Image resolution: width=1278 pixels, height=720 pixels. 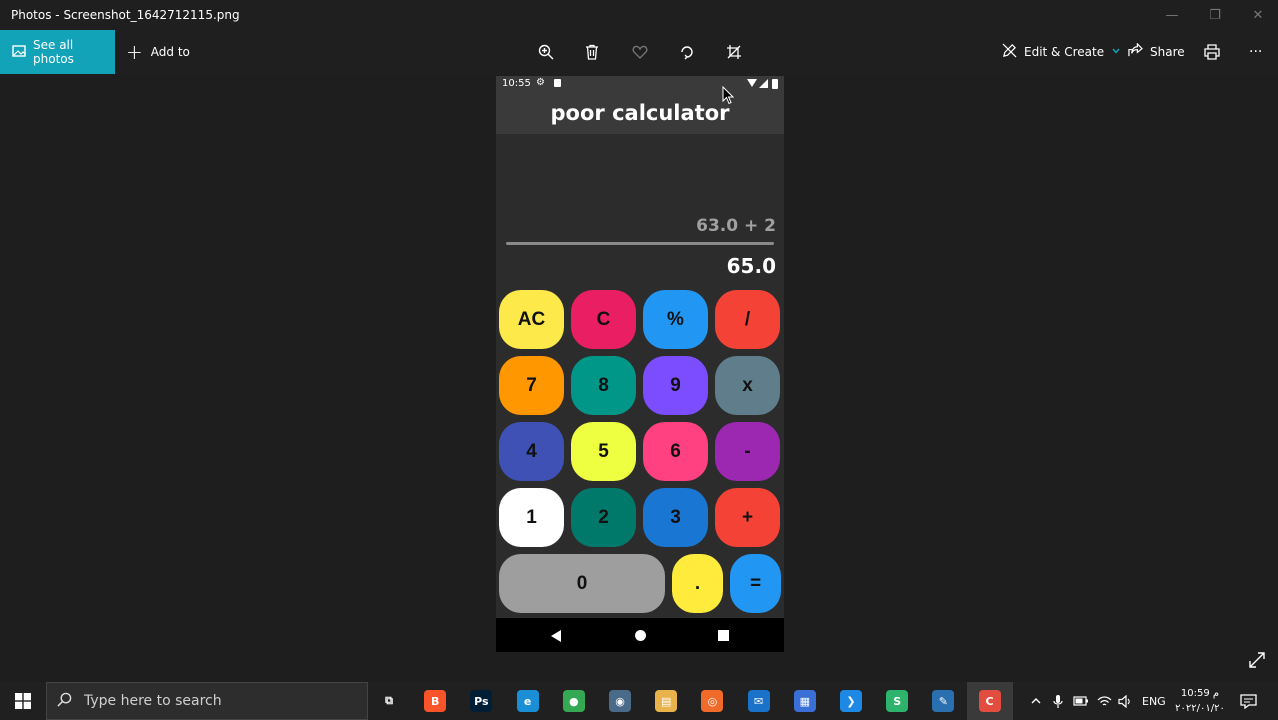 I want to click on taskbar-search-box: Type here to search, so click(x=207, y=701).